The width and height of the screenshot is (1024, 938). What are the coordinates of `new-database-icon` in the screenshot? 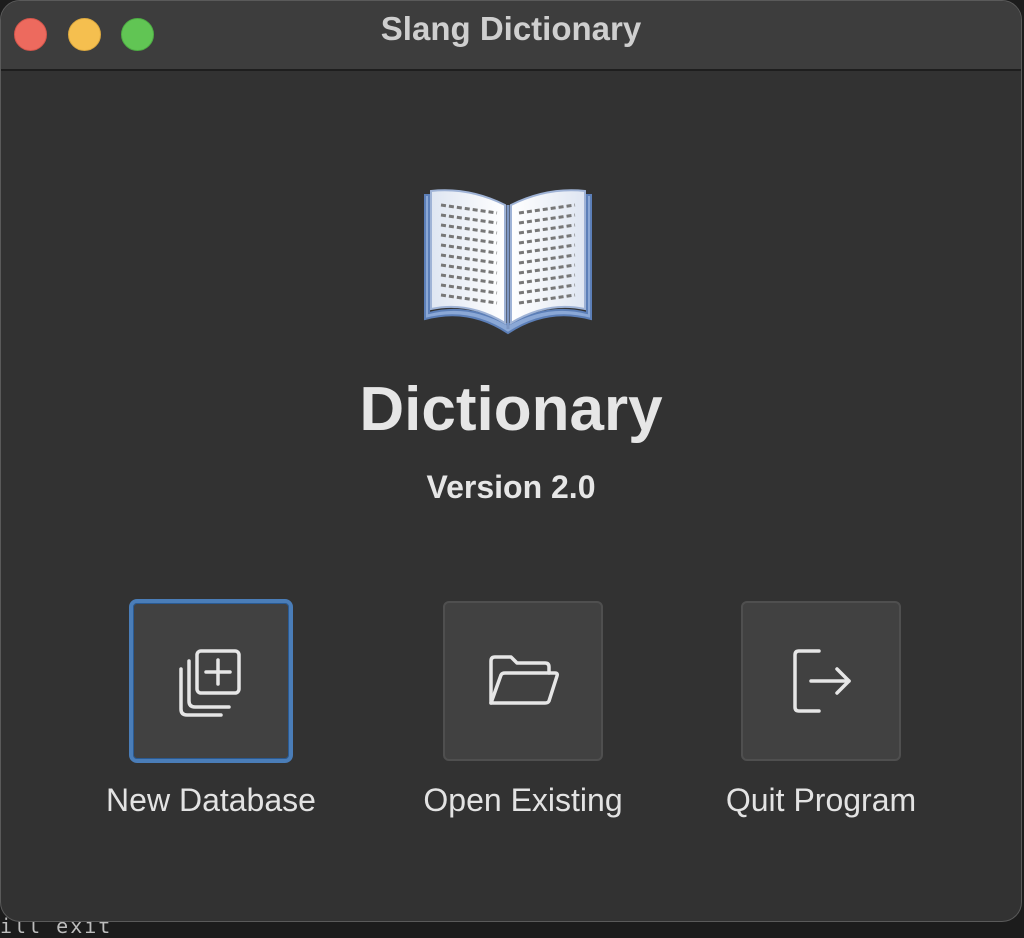 It's located at (210, 683).